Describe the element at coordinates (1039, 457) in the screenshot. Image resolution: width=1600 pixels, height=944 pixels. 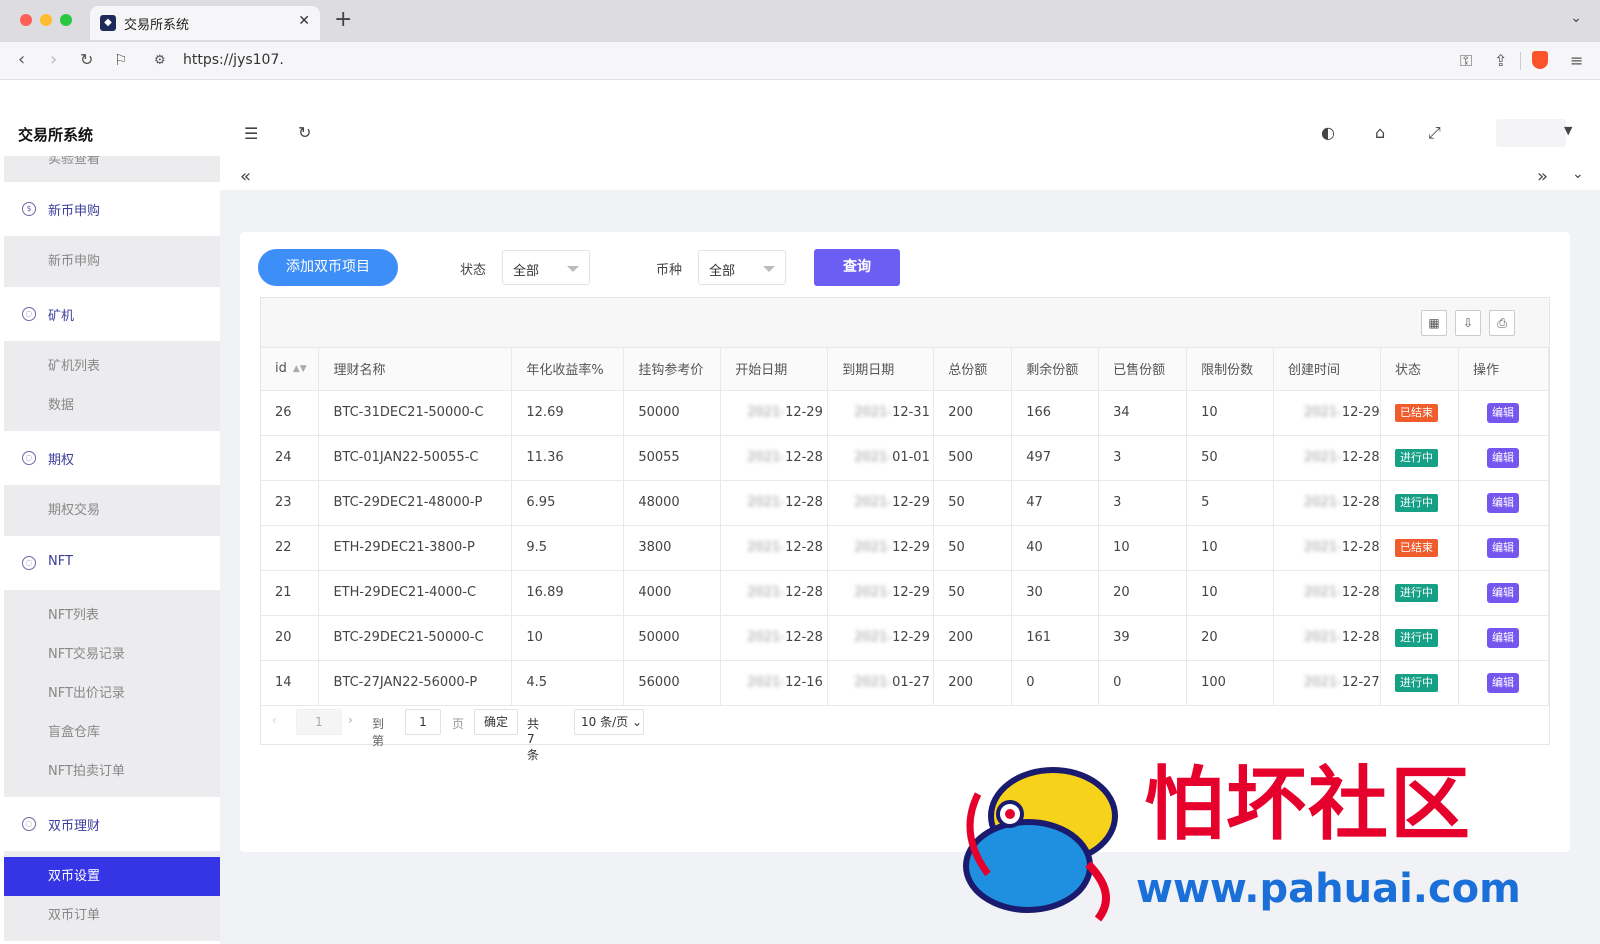
I see `cell-value: 497` at that location.